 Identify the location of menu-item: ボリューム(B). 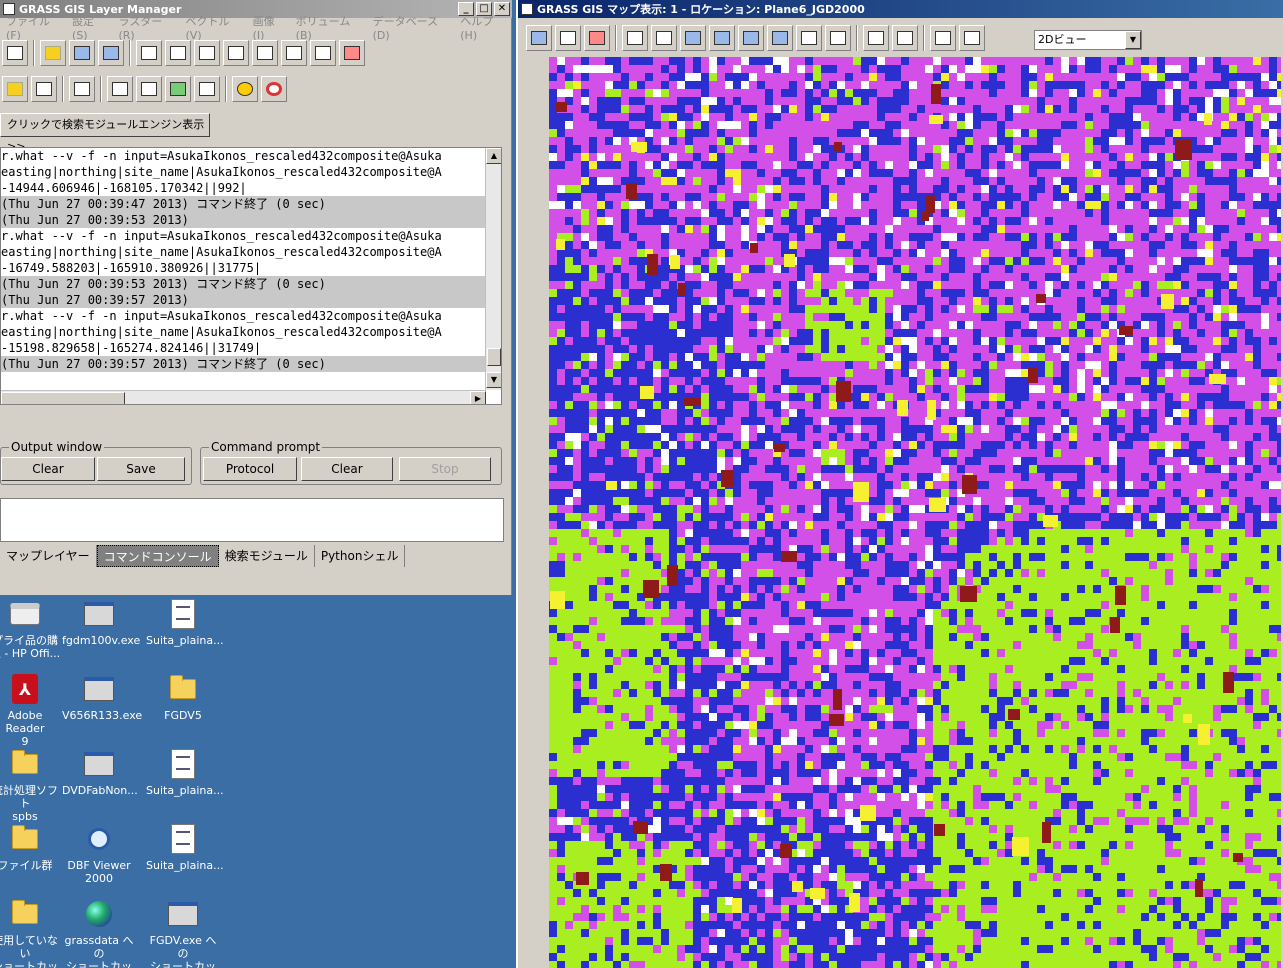
(328, 27).